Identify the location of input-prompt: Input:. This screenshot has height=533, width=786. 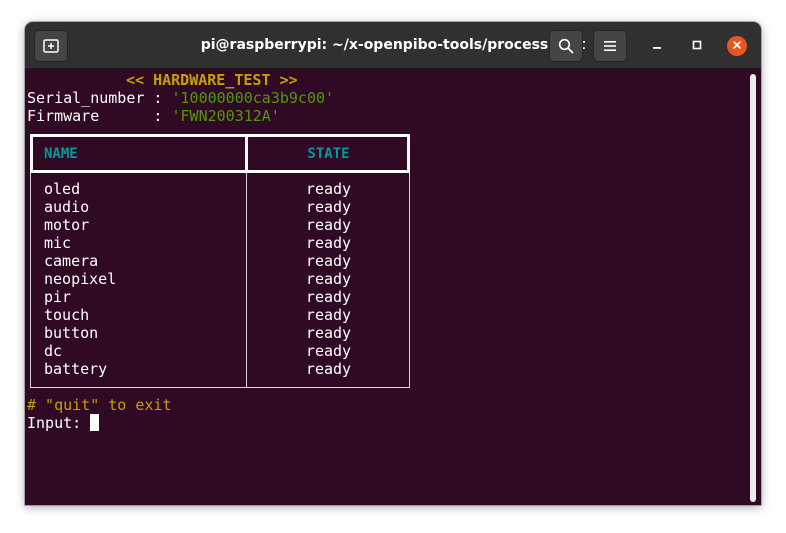
(59, 423).